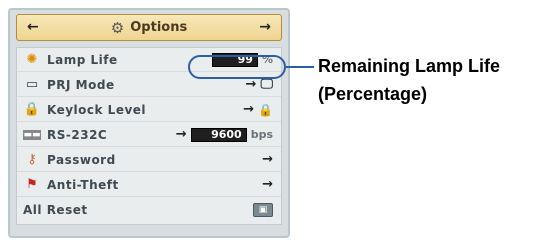 The height and width of the screenshot is (246, 539). Describe the element at coordinates (373, 94) in the screenshot. I see `callout-line-2: (Percentage)` at that location.